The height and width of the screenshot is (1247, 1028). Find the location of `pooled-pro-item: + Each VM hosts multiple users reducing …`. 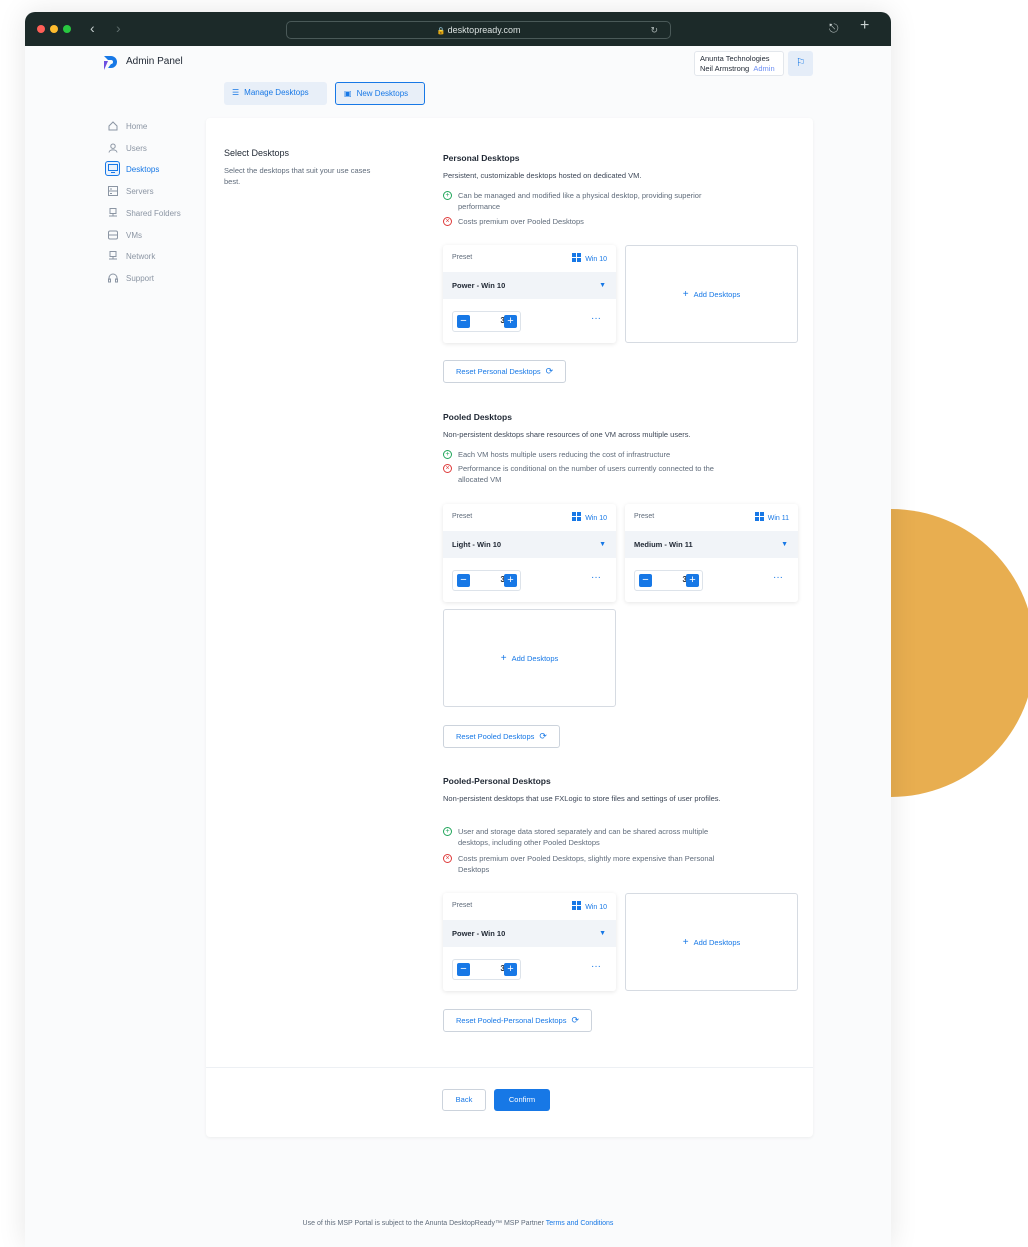

pooled-pro-item: + Each VM hosts multiple users reducing … is located at coordinates (588, 454).